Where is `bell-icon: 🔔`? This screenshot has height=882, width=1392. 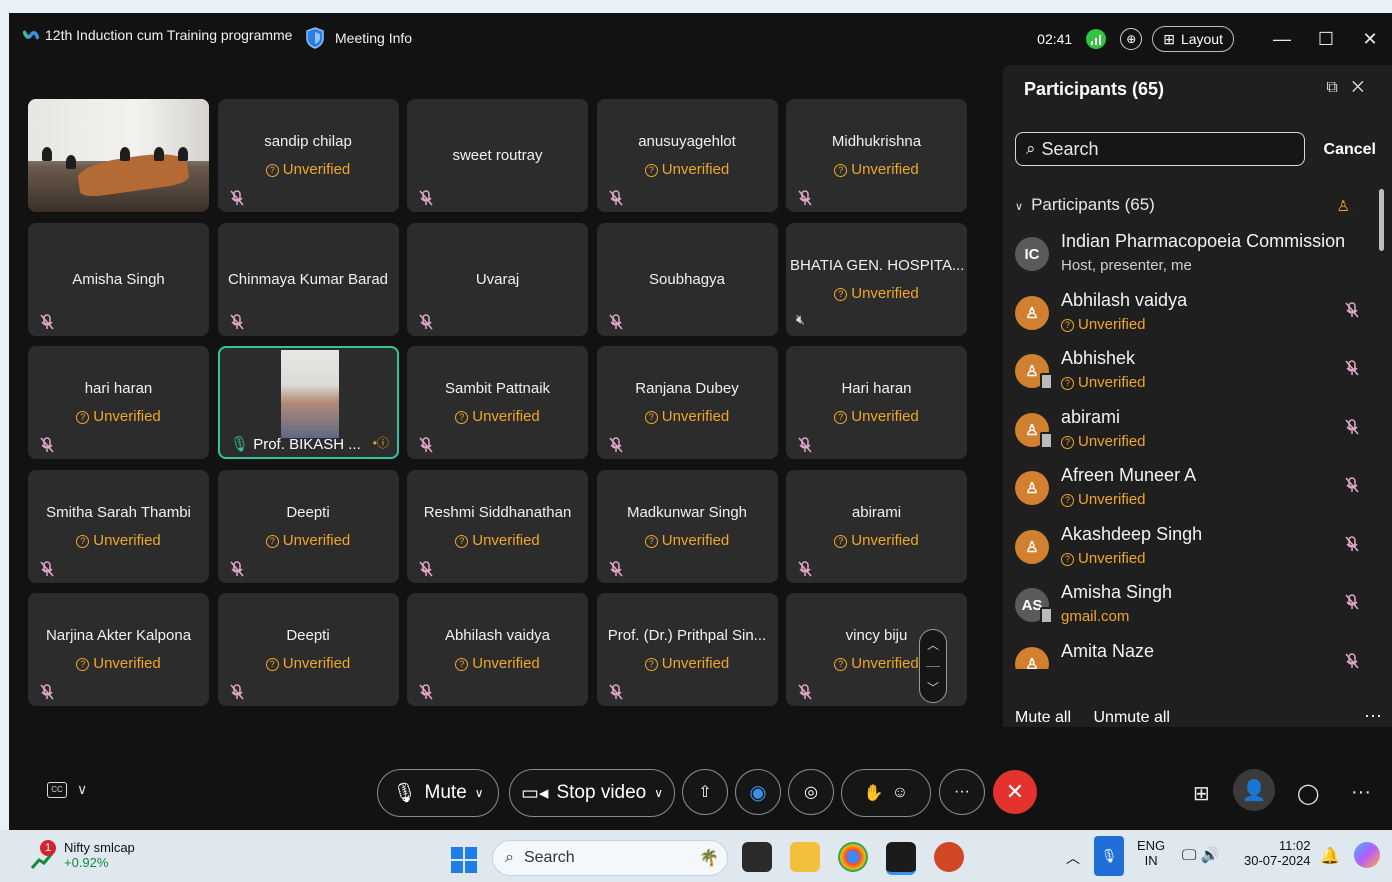
bell-icon: 🔔 is located at coordinates (1330, 856).